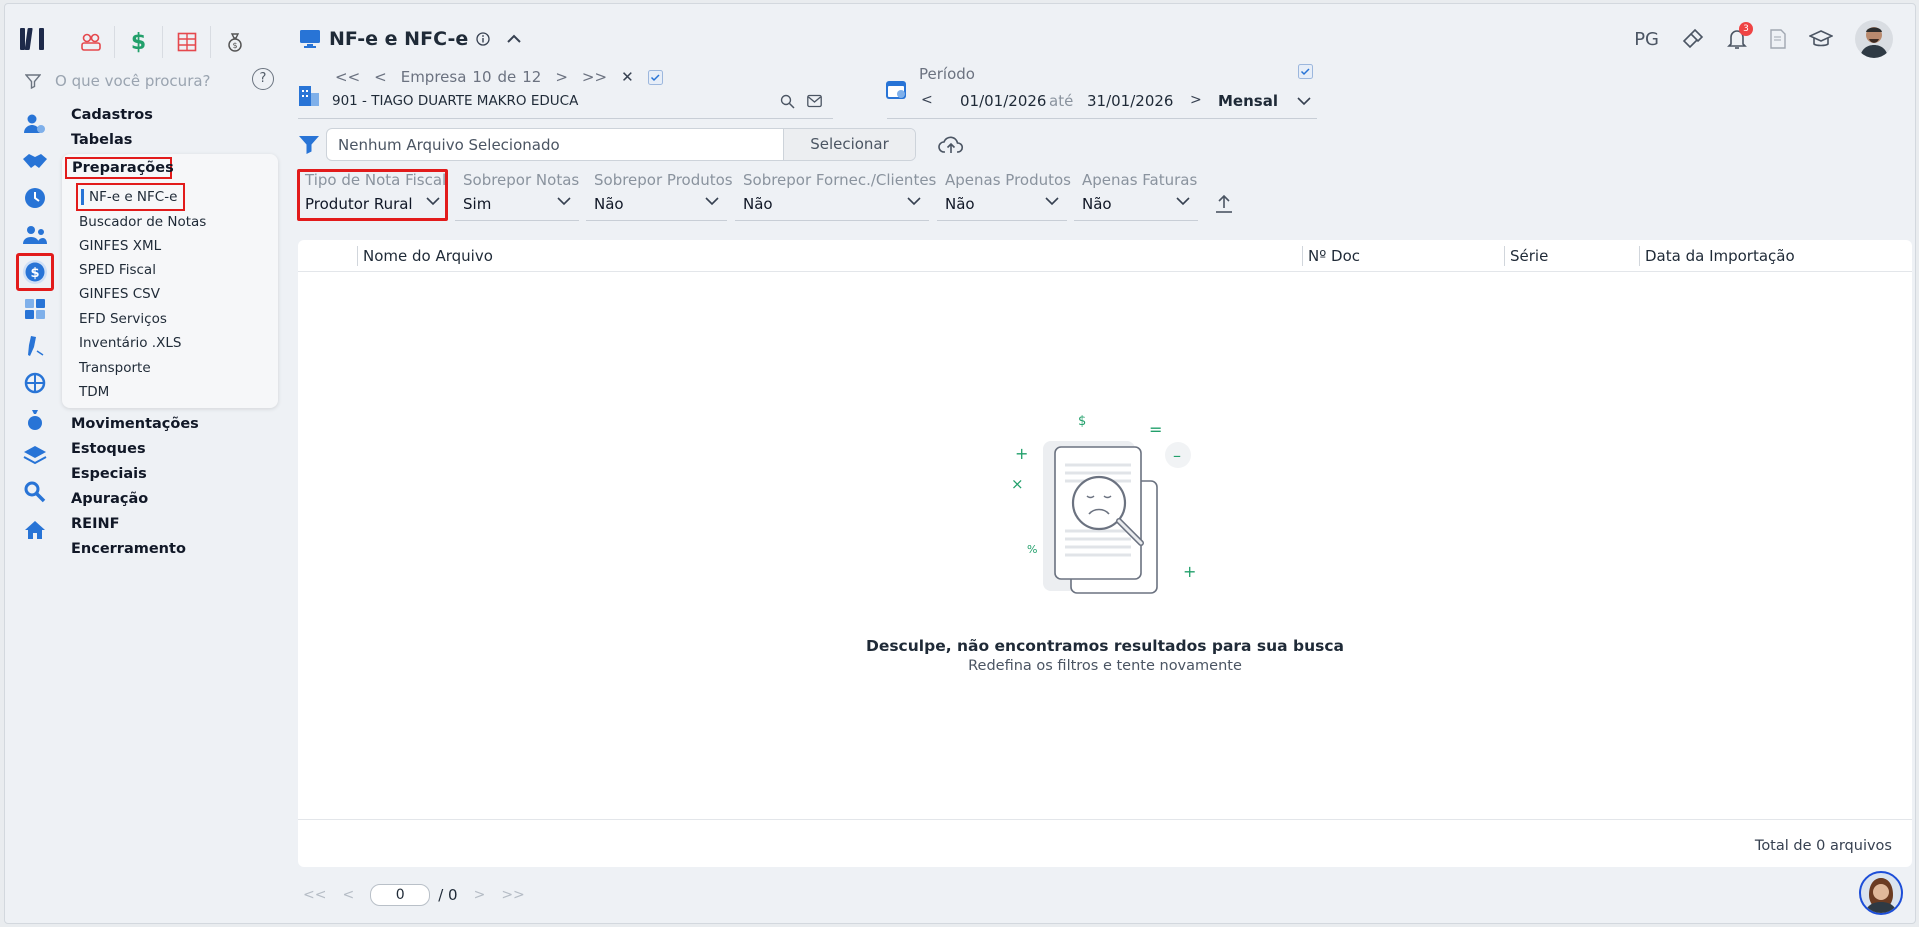 The width and height of the screenshot is (1919, 927). Describe the element at coordinates (35, 530) in the screenshot. I see `home-icon` at that location.